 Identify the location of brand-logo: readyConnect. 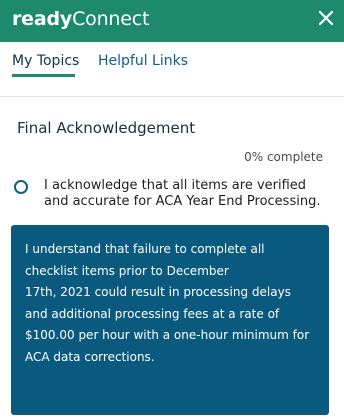
(80, 19).